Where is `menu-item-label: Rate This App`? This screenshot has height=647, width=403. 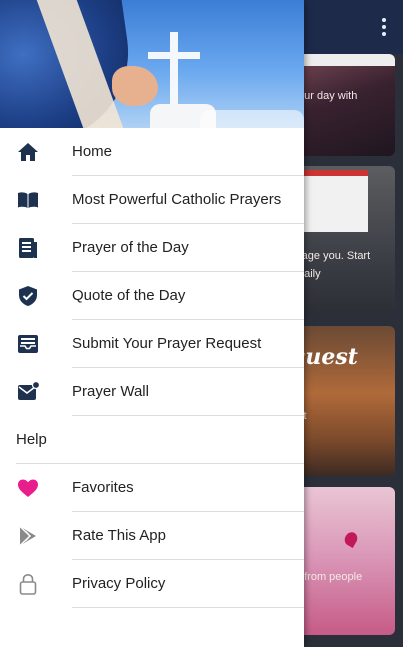
menu-item-label: Rate This App is located at coordinates (119, 535).